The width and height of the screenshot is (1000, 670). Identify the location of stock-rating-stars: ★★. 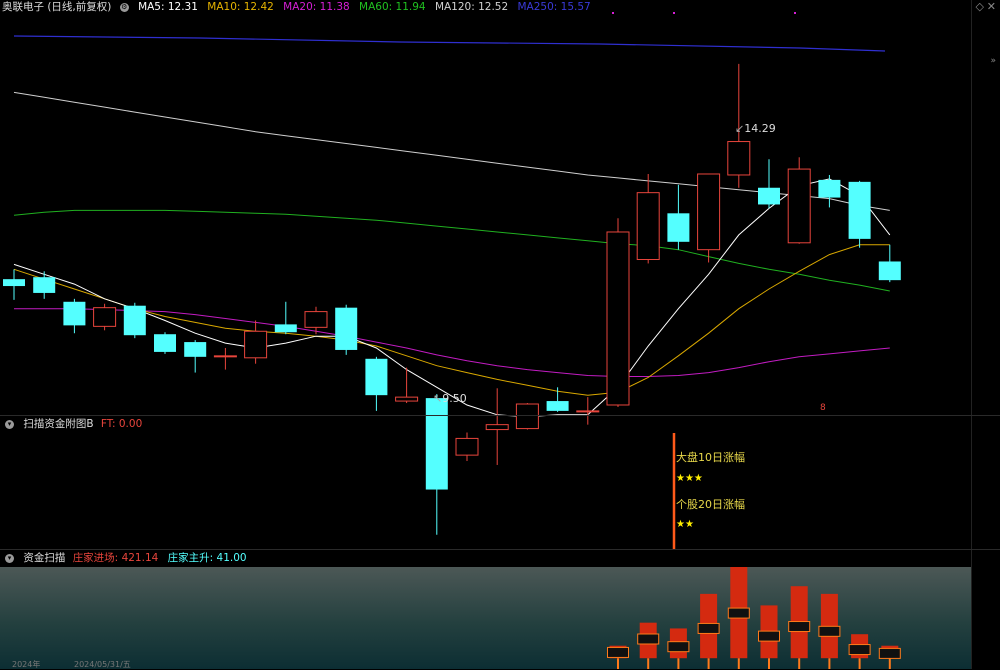
(685, 524).